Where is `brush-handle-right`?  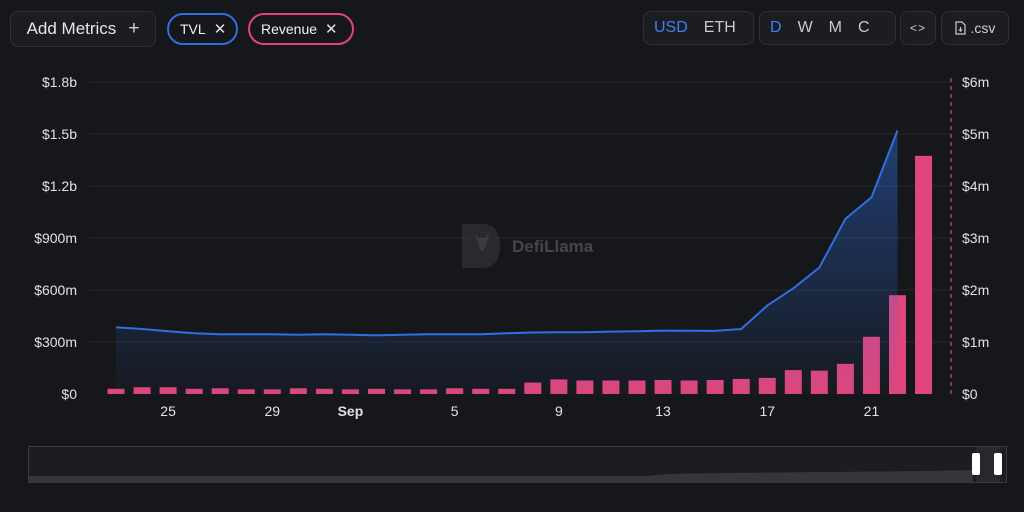 brush-handle-right is located at coordinates (998, 464).